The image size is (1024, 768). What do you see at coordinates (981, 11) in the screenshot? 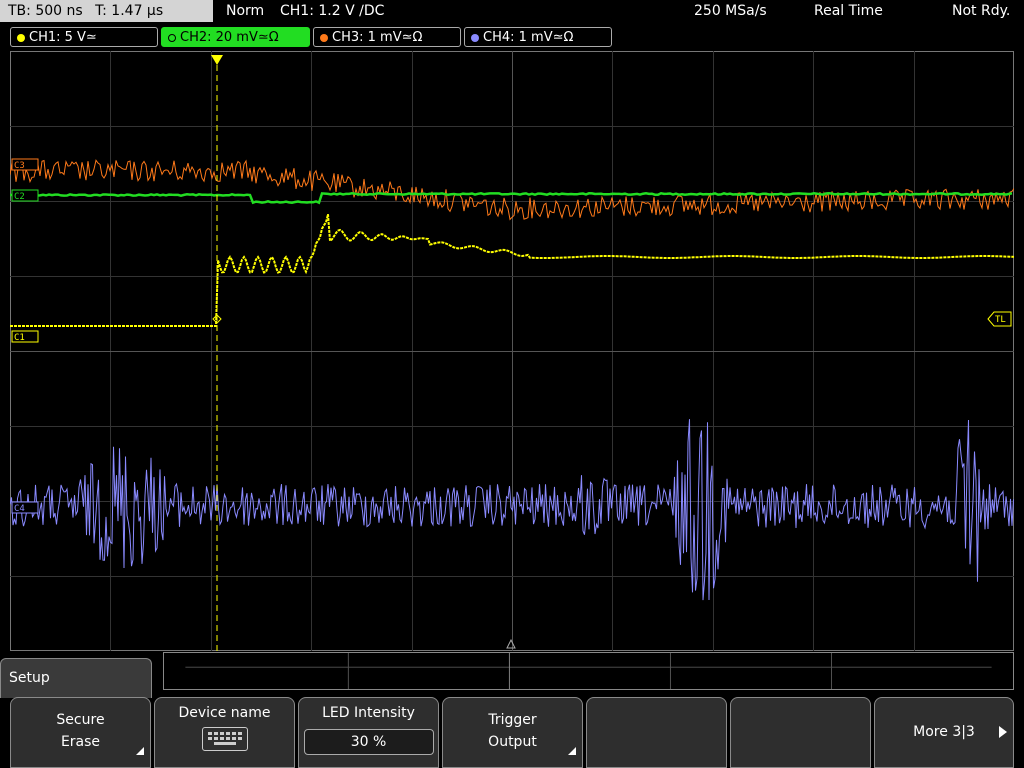
I see `acquisition-state: Not Rdy.` at bounding box center [981, 11].